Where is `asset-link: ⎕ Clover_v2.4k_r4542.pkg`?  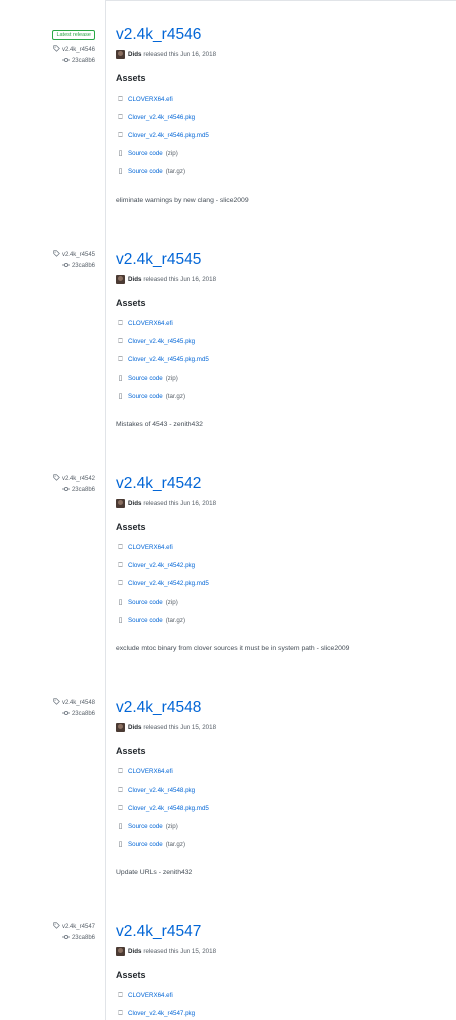 asset-link: ⎕ Clover_v2.4k_r4542.pkg is located at coordinates (155, 566).